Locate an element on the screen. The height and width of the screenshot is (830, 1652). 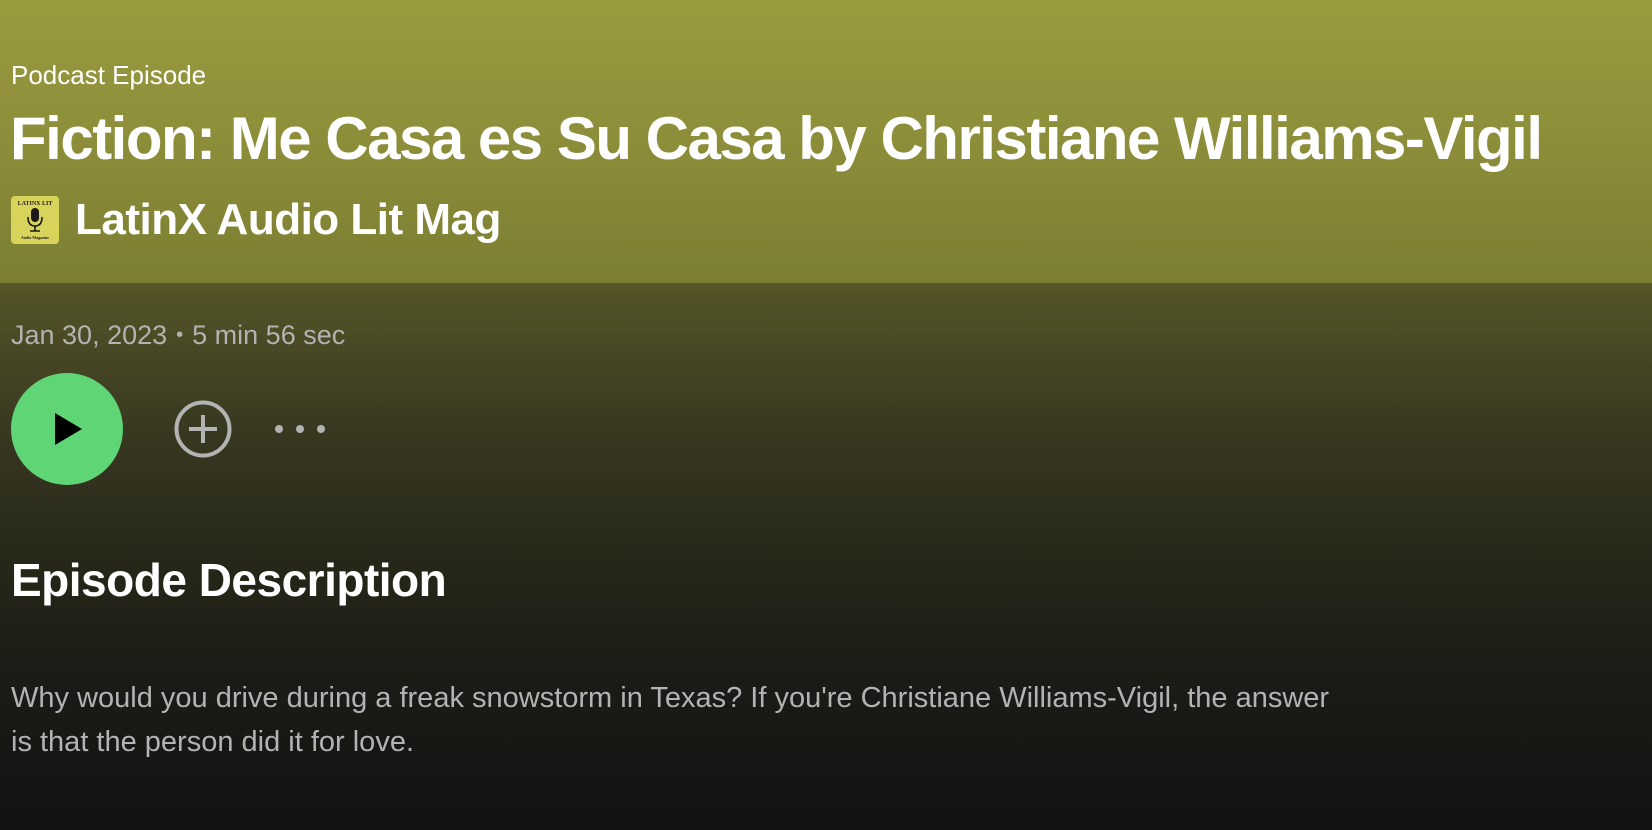
more-options-button is located at coordinates (301, 429).